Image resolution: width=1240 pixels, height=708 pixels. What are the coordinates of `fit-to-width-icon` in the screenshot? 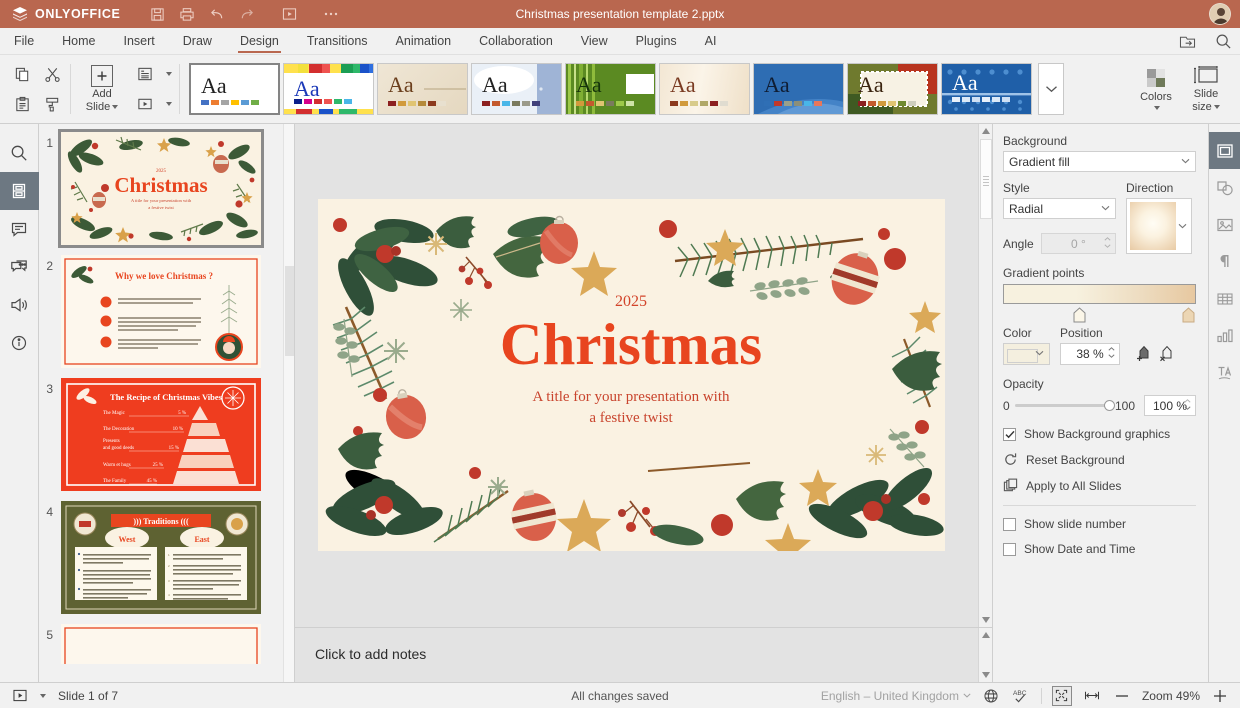 It's located at (1092, 696).